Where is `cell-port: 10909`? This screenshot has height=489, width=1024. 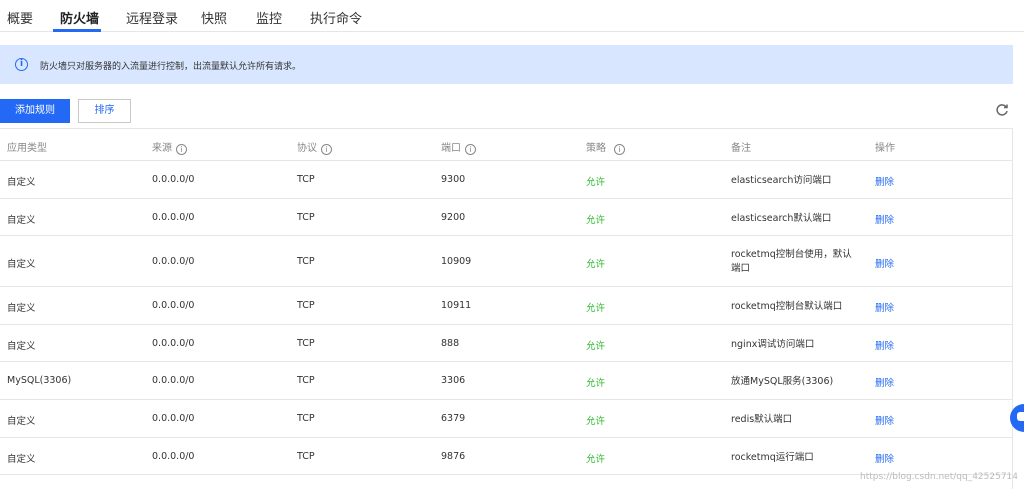 cell-port: 10909 is located at coordinates (456, 261).